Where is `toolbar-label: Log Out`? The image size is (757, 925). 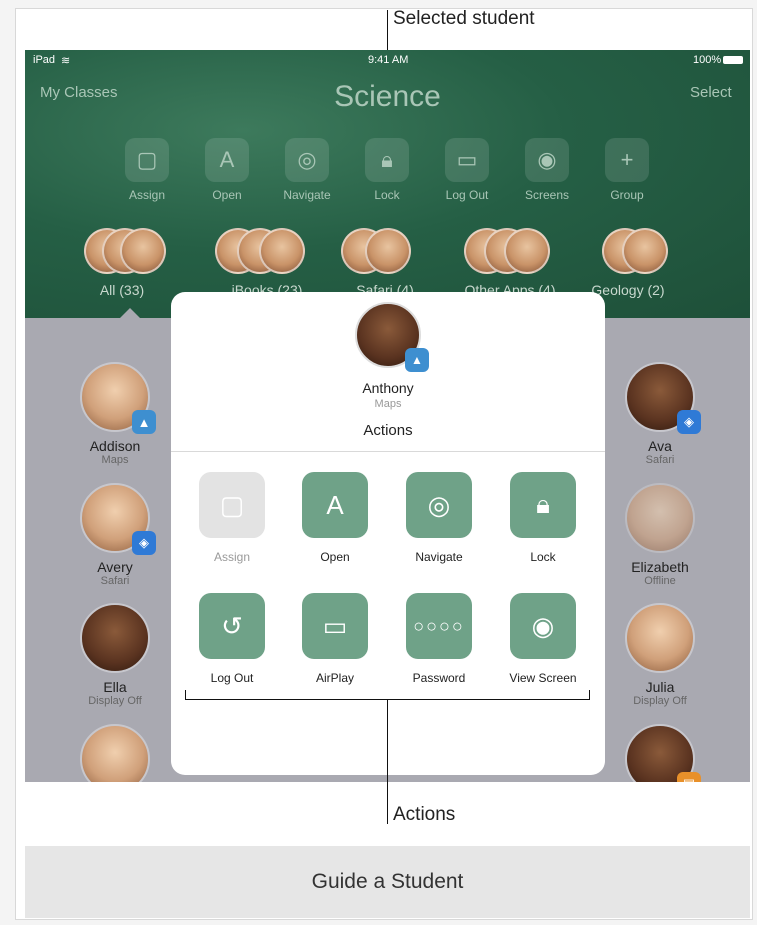 toolbar-label: Log Out is located at coordinates (467, 195).